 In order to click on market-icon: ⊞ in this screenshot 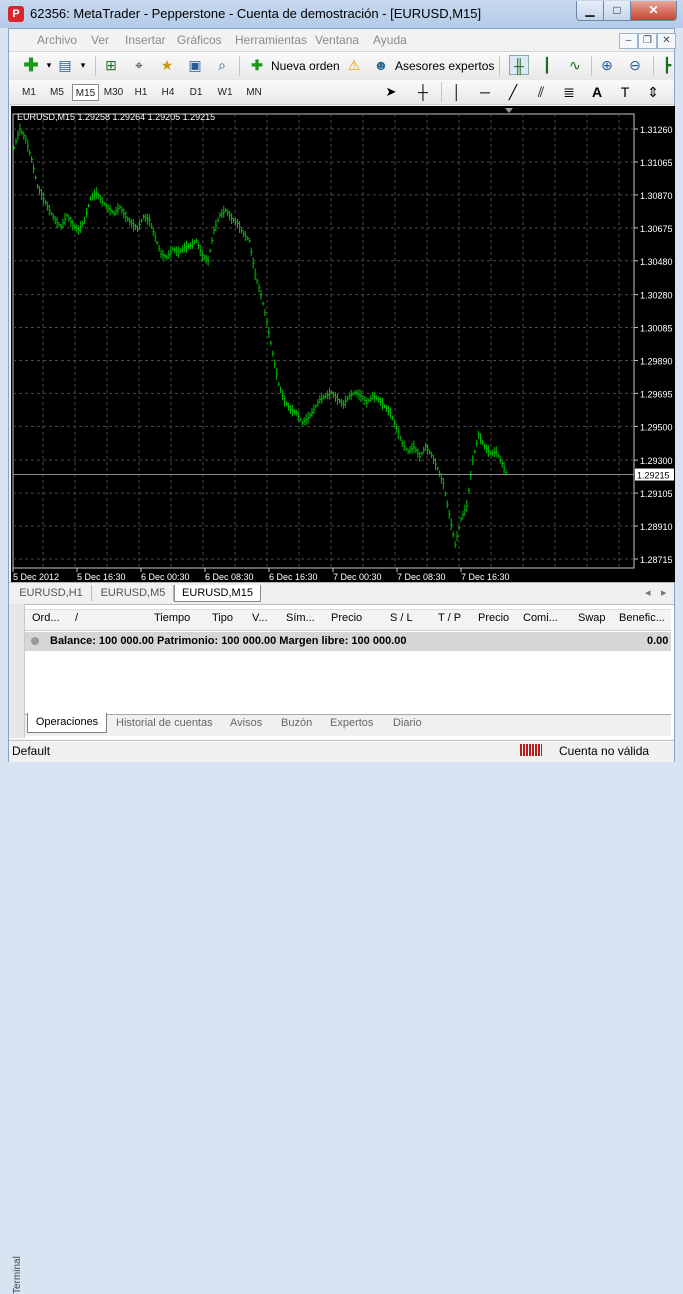, I will do `click(111, 65)`.